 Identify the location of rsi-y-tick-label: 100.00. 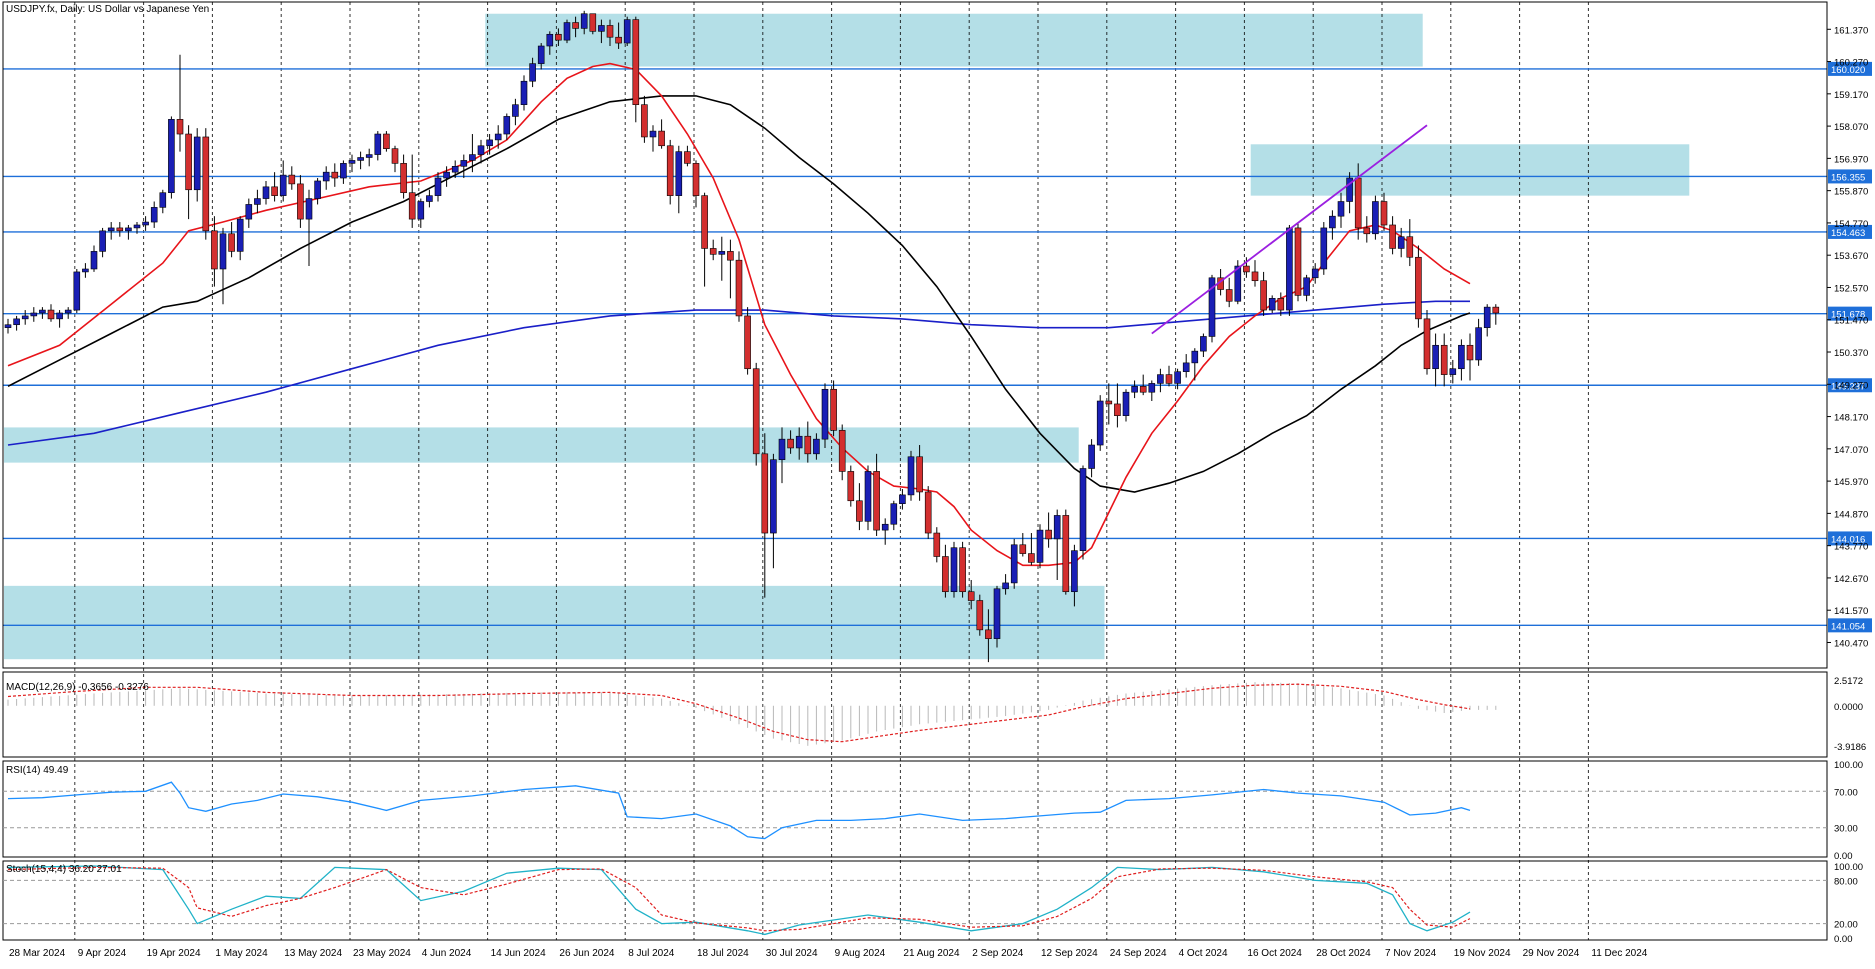
(1848, 765).